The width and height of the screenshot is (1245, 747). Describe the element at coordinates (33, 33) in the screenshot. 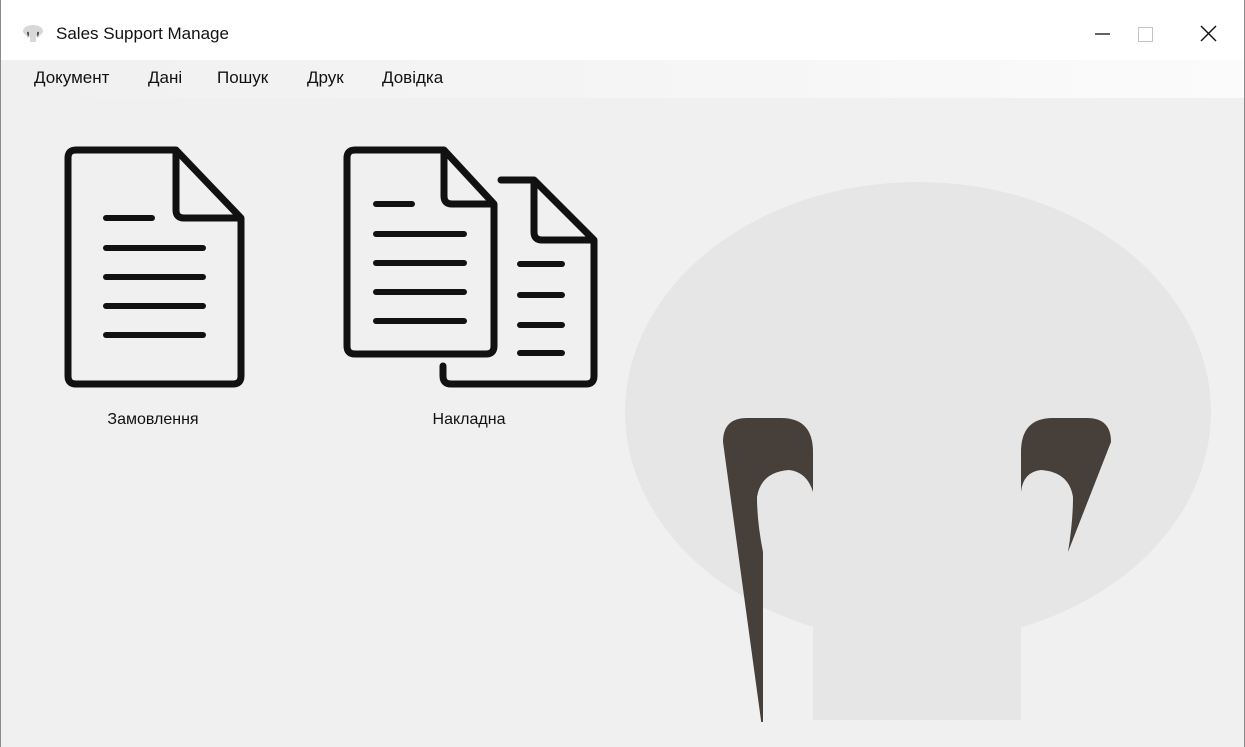

I see `mushroom-icon` at that location.